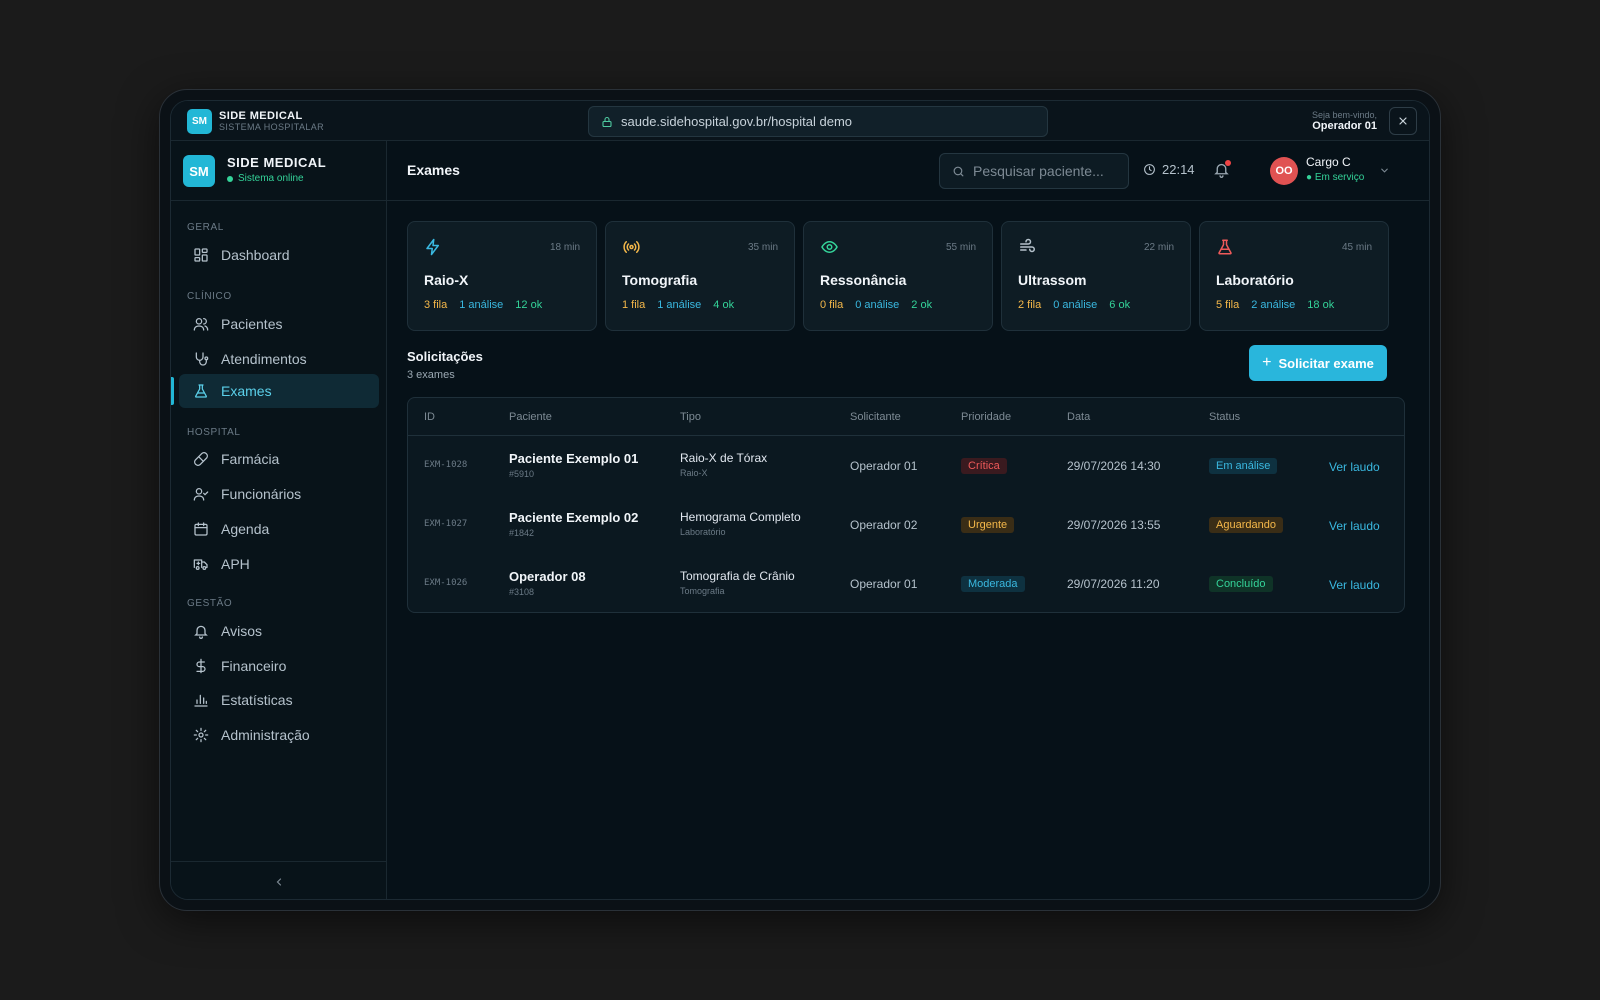 This screenshot has height=1000, width=1600. Describe the element at coordinates (214, 432) in the screenshot. I see `section-hospital: HOSPITAL` at that location.